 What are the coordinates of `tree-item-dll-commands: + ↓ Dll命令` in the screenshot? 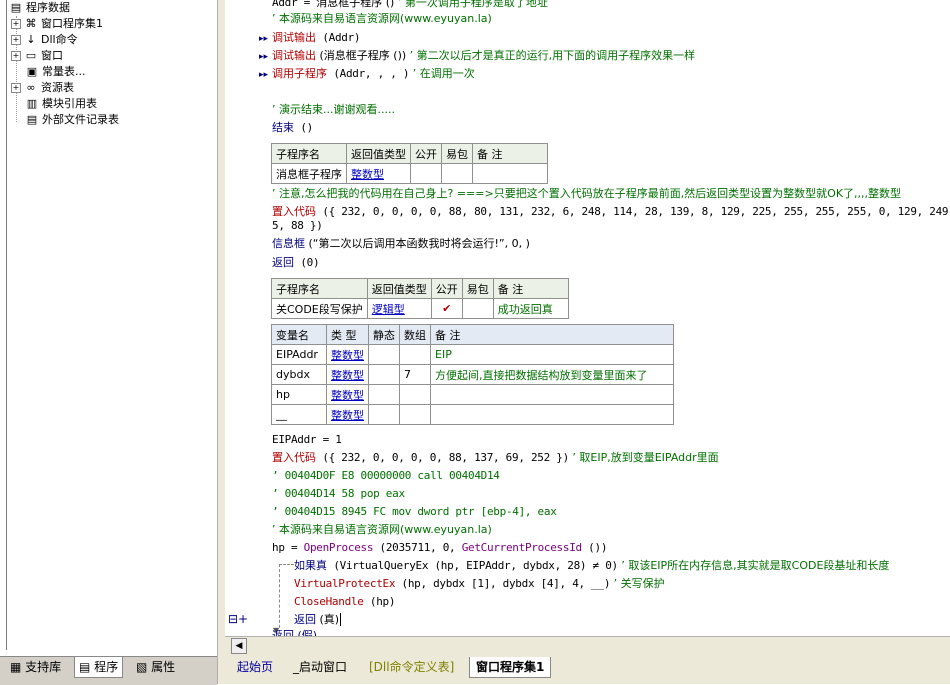 It's located at (44, 40).